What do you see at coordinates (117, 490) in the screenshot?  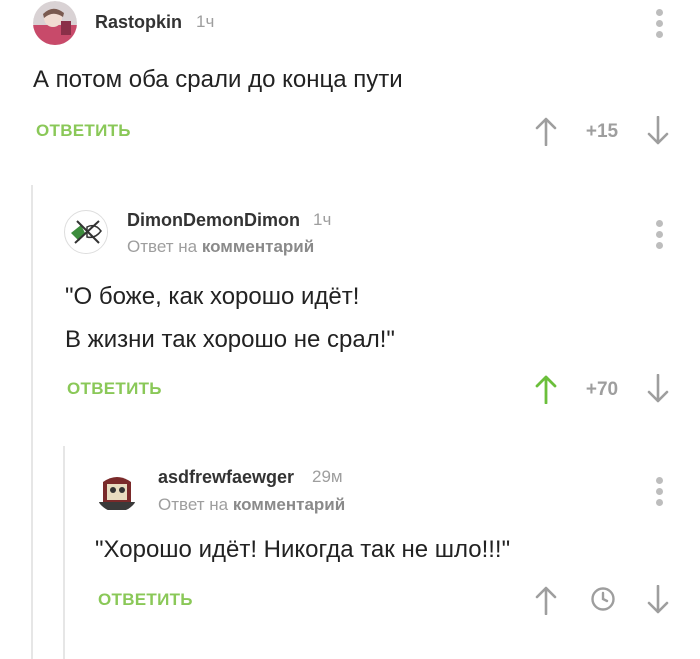 I see `avatar` at bounding box center [117, 490].